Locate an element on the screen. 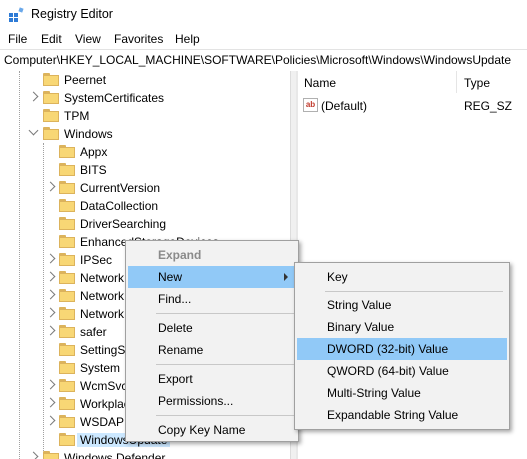 Image resolution: width=527 pixels, height=459 pixels. value-name: (Default) is located at coordinates (344, 106).